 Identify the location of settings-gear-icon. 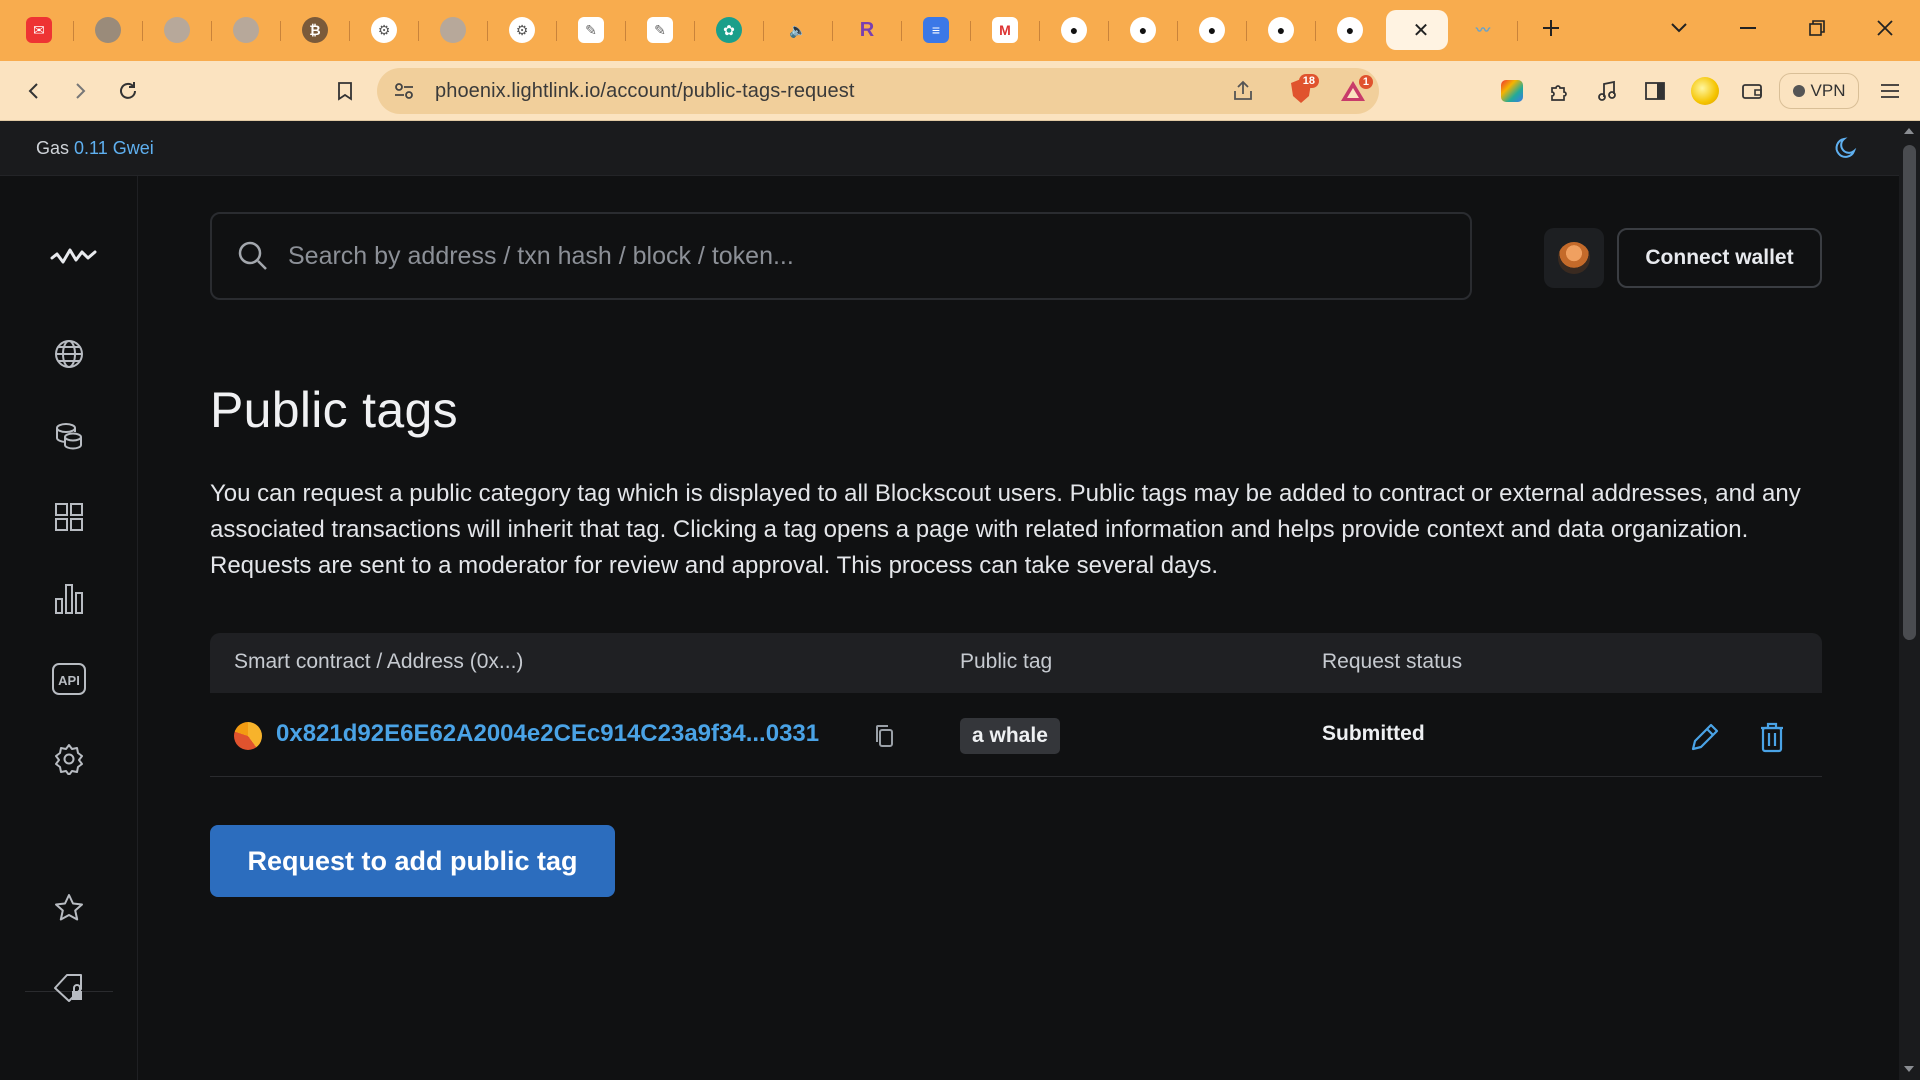
(69, 759).